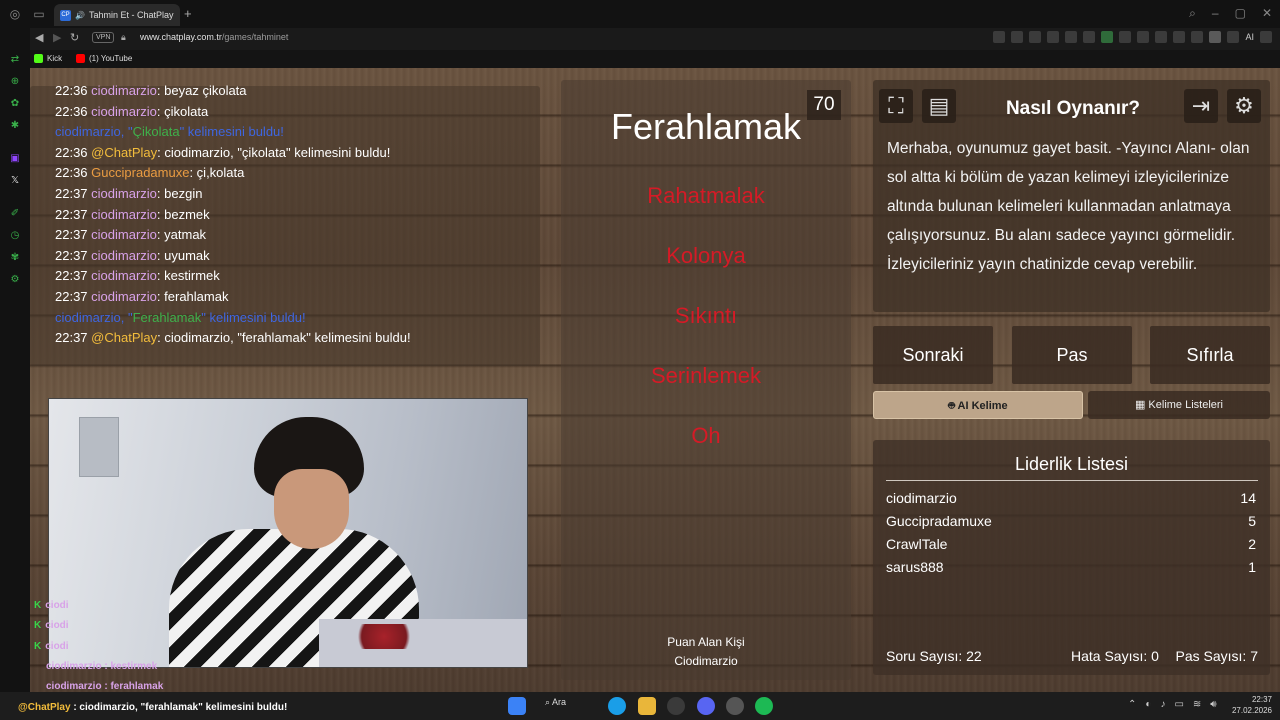 Image resolution: width=1280 pixels, height=720 pixels. What do you see at coordinates (982, 406) in the screenshot?
I see `ai-word-label: AI Kelime` at bounding box center [982, 406].